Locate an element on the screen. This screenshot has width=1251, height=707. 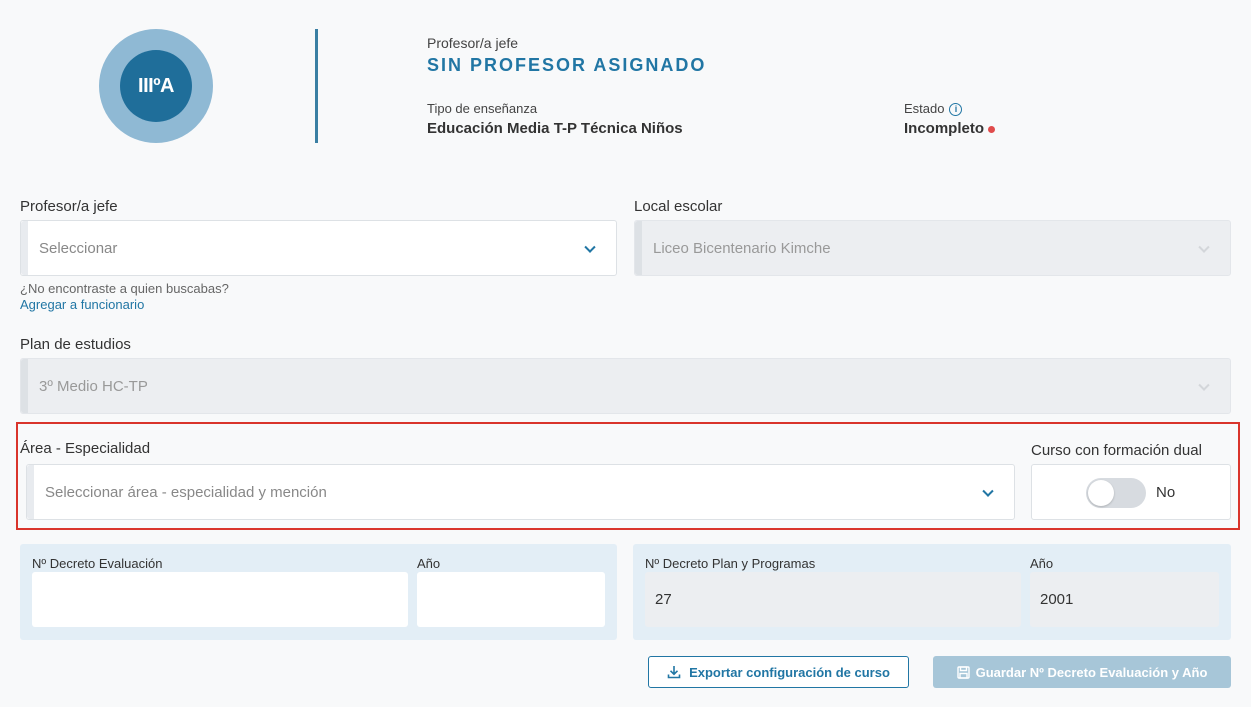
evaluation-decree-panel: Nº Decreto Evaluación Año is located at coordinates (318, 592).